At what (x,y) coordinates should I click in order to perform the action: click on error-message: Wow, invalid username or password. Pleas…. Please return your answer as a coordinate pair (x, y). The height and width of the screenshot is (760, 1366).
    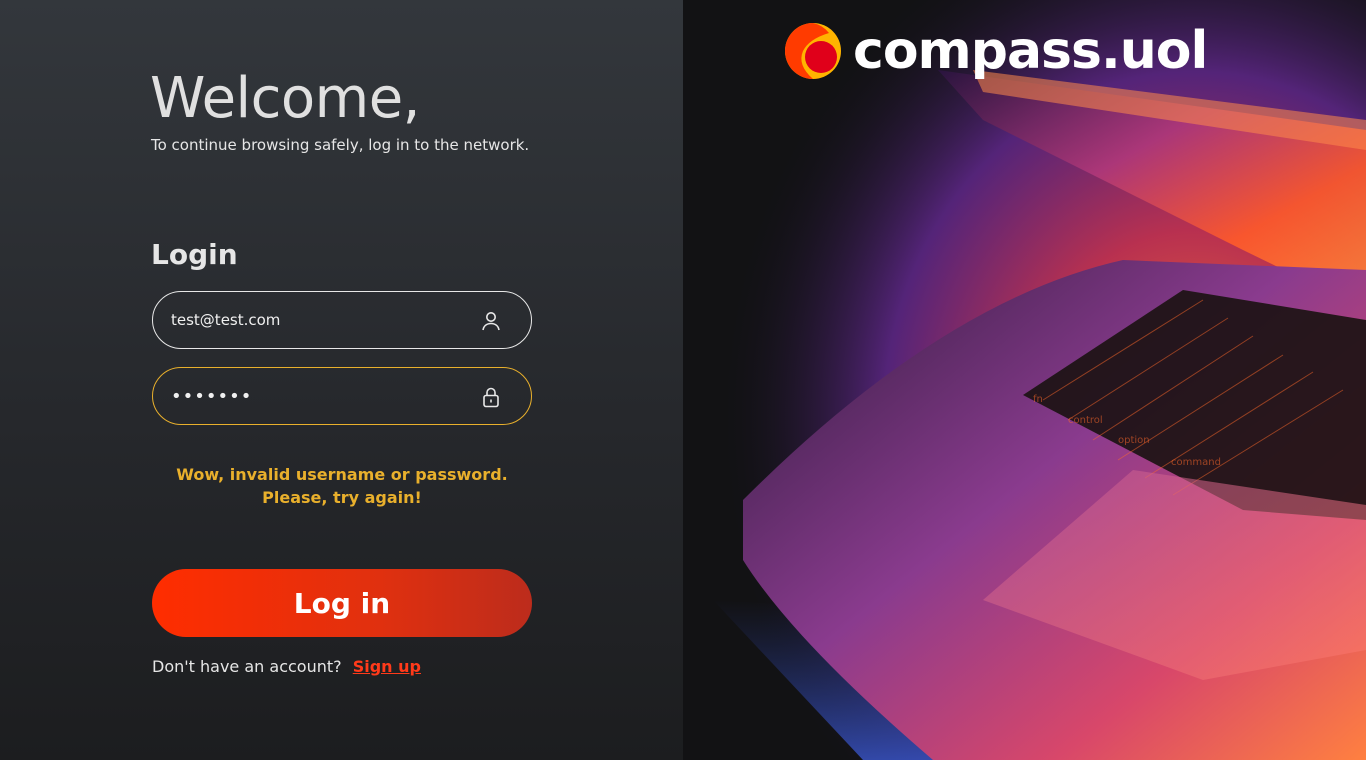
    Looking at the image, I should click on (342, 486).